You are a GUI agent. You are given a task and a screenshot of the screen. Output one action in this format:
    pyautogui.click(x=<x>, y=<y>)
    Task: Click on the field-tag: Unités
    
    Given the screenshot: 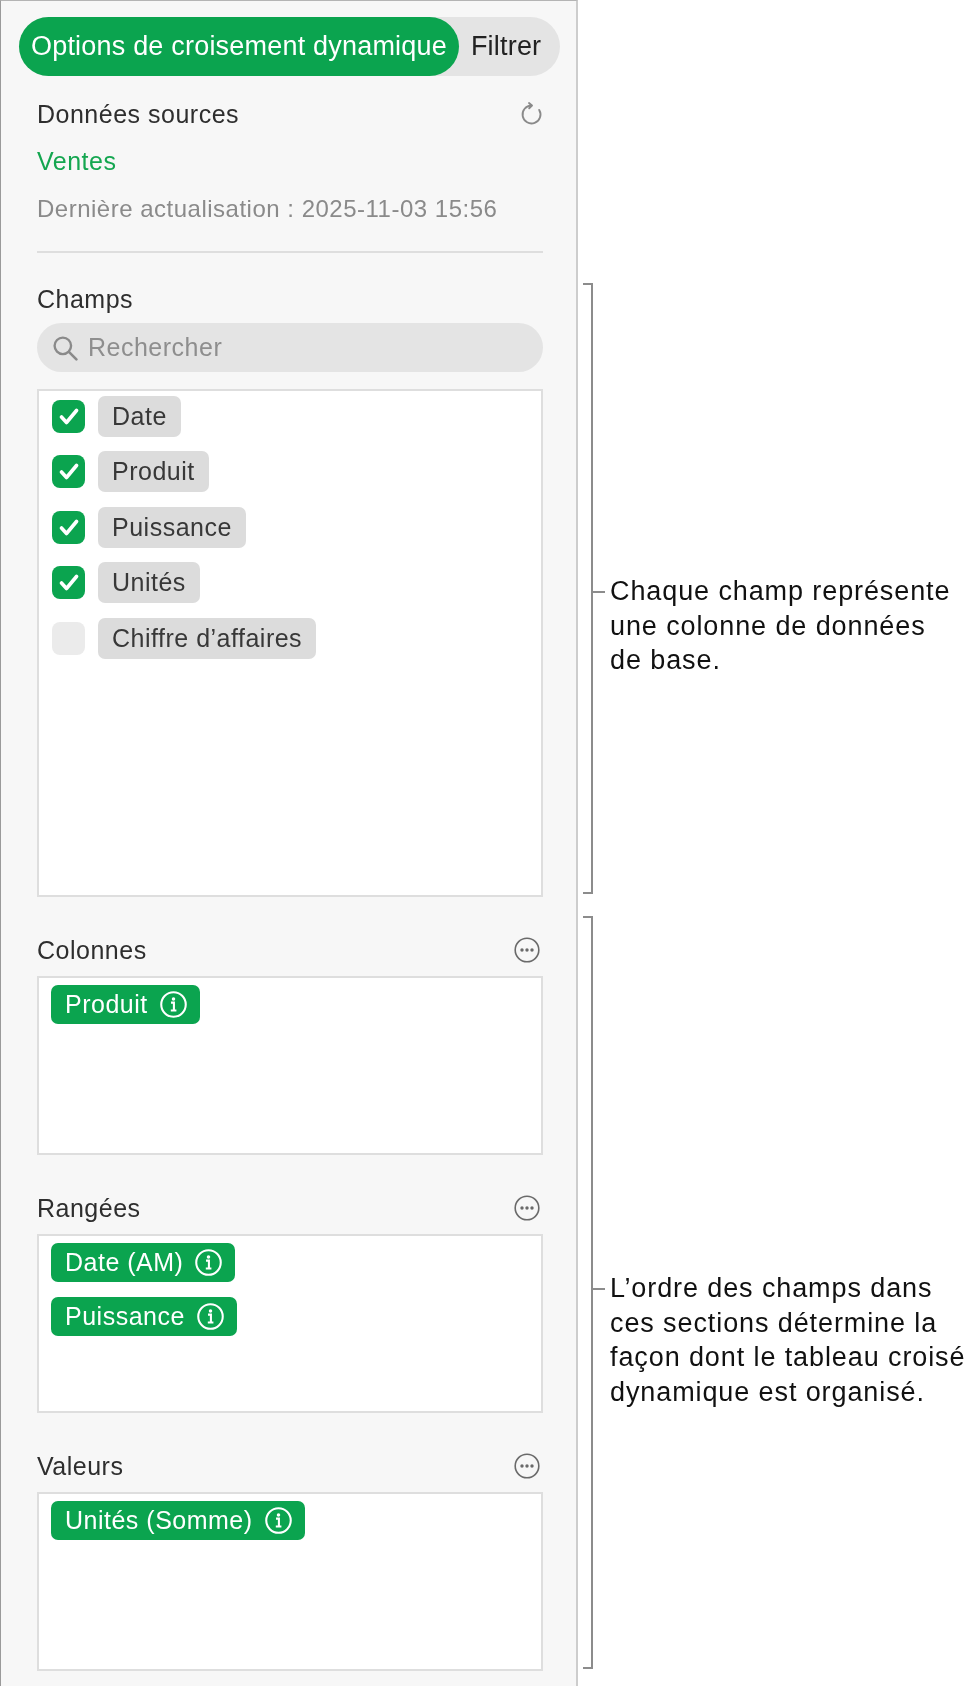 What is the action you would take?
    pyautogui.click(x=149, y=583)
    